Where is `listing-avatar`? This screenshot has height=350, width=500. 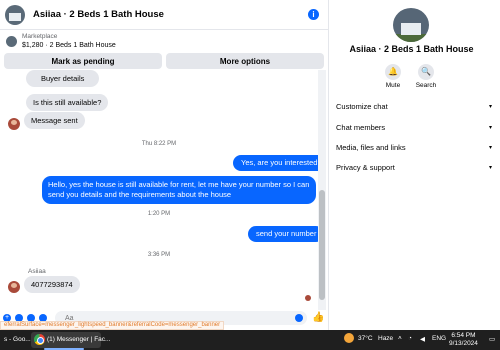
listing-avatar is located at coordinates (15, 14).